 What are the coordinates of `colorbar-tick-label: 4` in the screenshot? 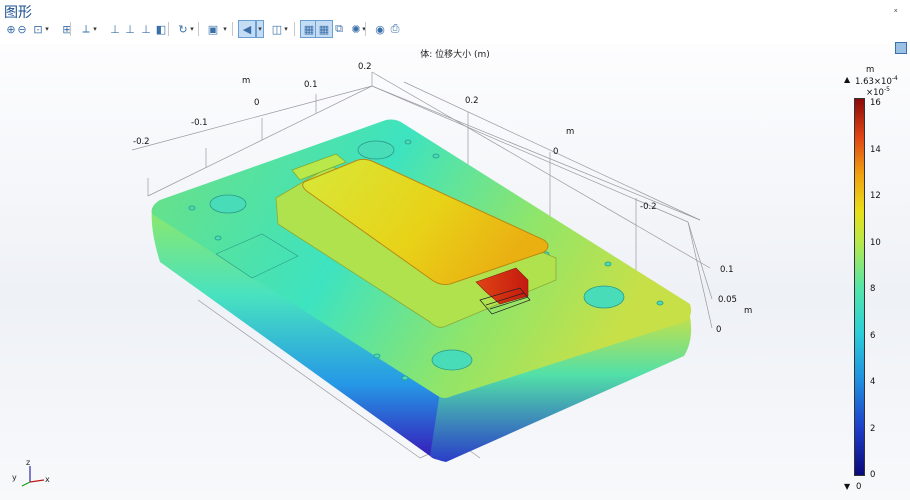 It's located at (873, 382).